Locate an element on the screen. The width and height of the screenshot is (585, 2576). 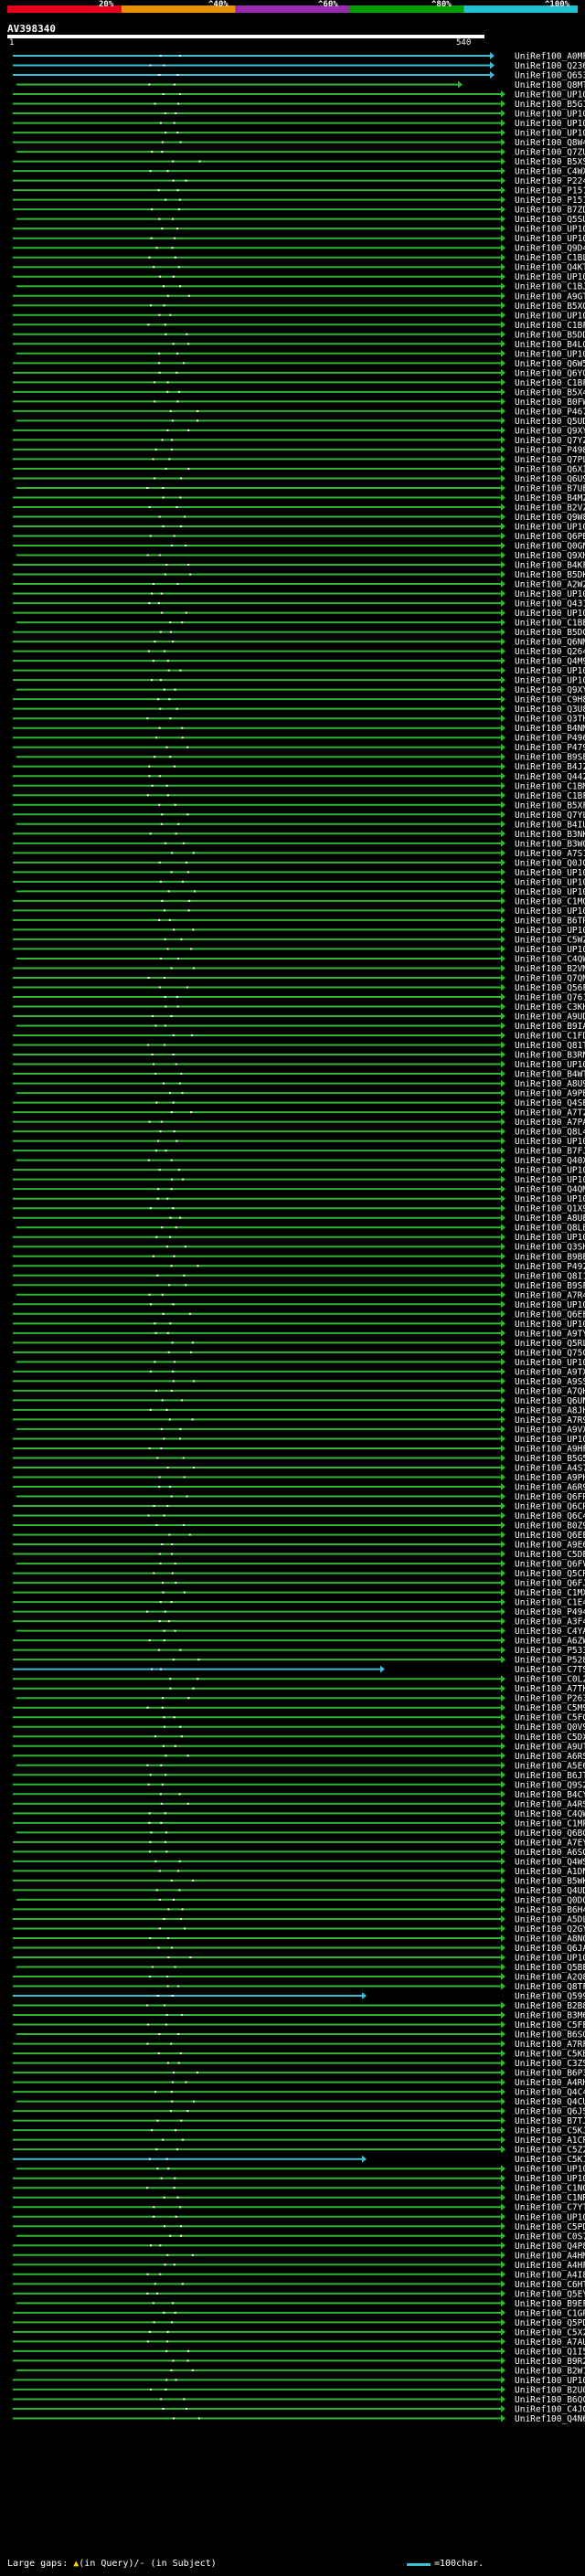
hit-name-link: UniRef100_P49885 is located at coordinates (550, 450).